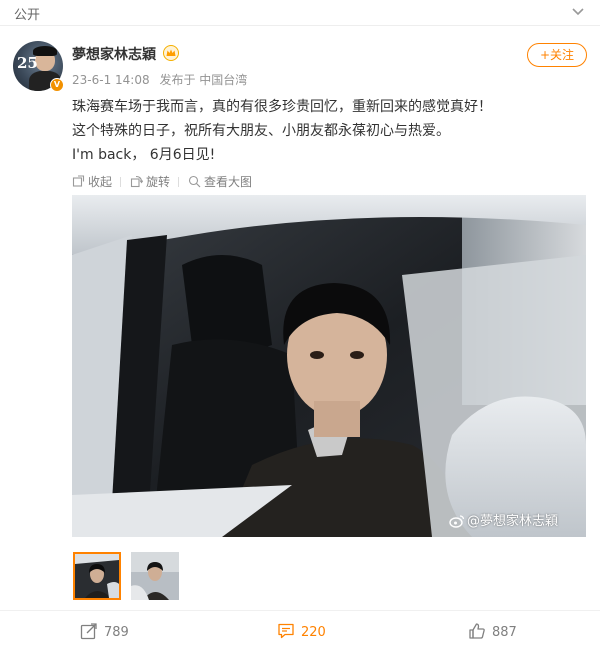 The width and height of the screenshot is (600, 653). What do you see at coordinates (286, 631) in the screenshot?
I see `comment-icon` at bounding box center [286, 631].